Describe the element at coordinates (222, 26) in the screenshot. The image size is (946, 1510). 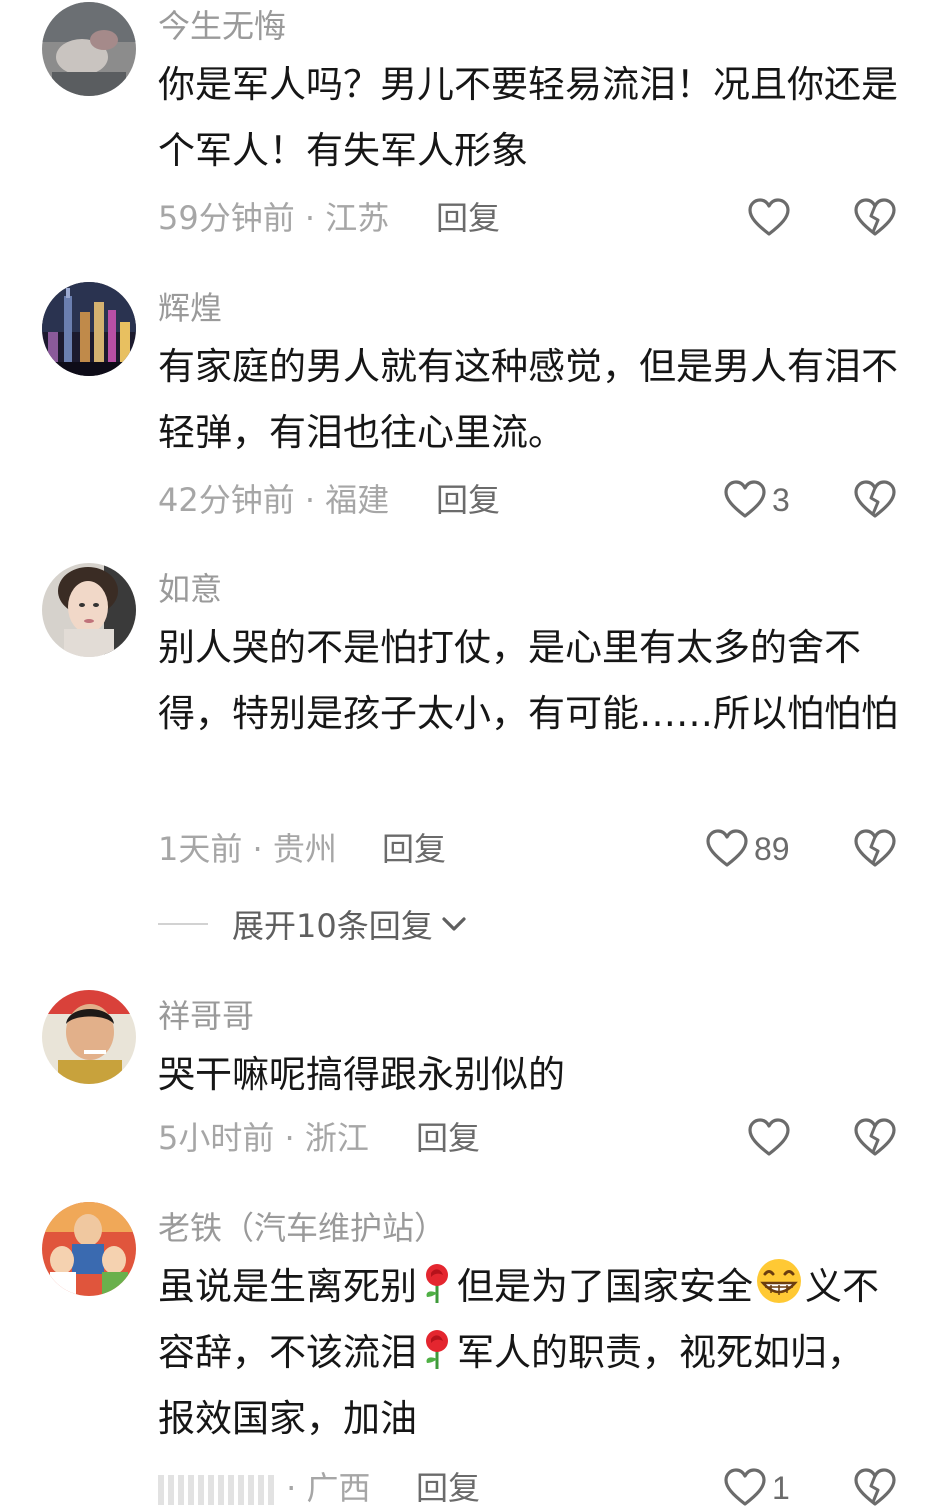
I see `username: 今生无悔` at that location.